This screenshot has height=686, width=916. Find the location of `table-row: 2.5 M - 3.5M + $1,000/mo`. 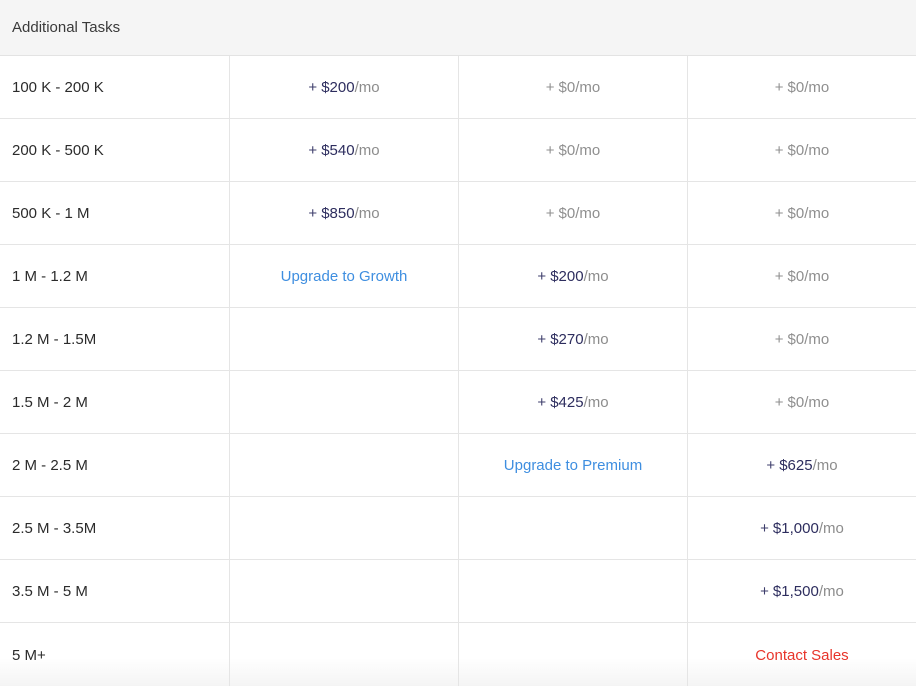

table-row: 2.5 M - 3.5M + $1,000/mo is located at coordinates (458, 528).